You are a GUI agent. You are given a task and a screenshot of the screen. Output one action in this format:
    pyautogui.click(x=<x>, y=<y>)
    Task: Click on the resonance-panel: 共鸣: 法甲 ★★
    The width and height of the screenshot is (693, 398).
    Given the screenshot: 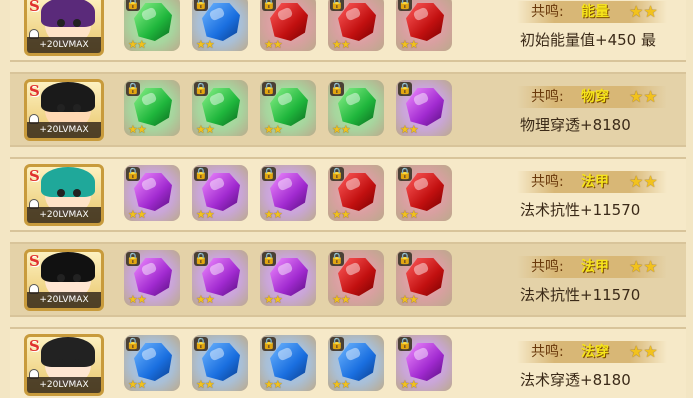 What is the action you would take?
    pyautogui.click(x=592, y=182)
    